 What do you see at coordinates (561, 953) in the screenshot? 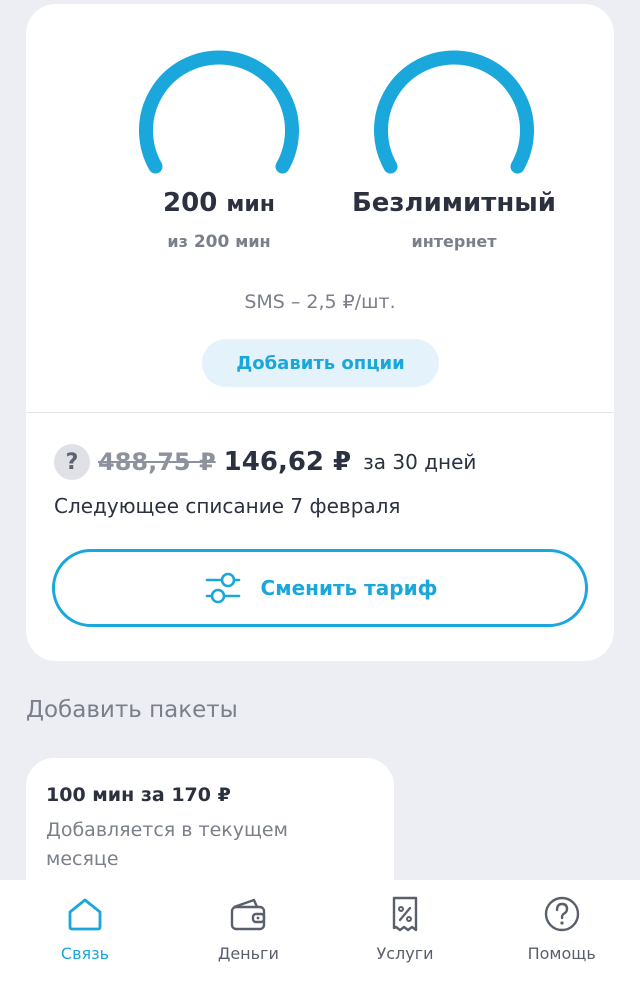
I see `nav-label-help: Помощь` at bounding box center [561, 953].